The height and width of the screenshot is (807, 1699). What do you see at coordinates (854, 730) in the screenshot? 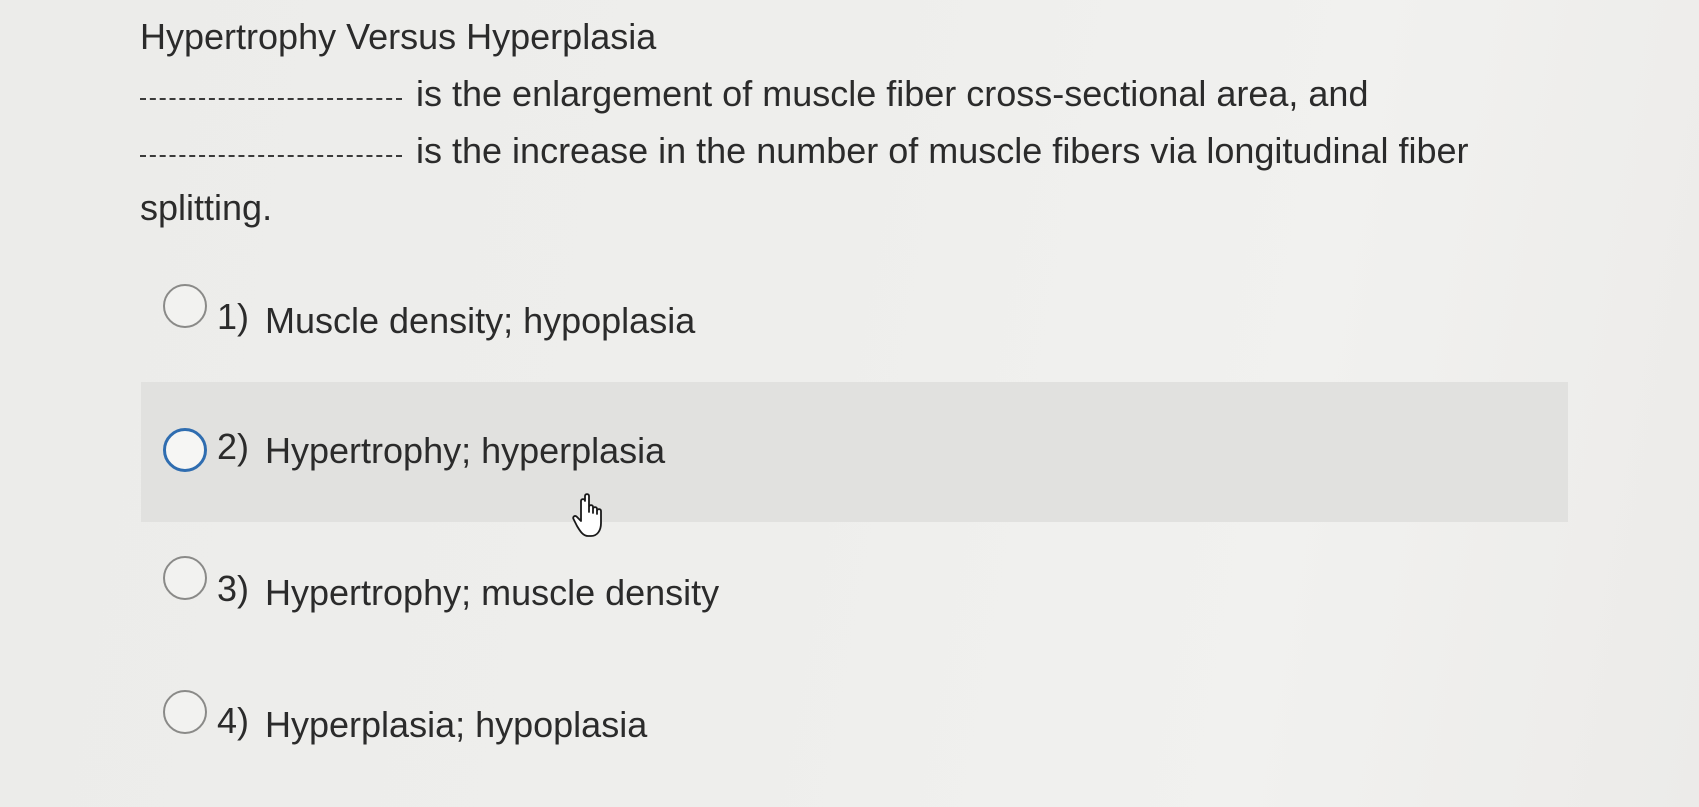
I see `answer-option-4: 4) Hyperplasia; hypoplasia` at bounding box center [854, 730].